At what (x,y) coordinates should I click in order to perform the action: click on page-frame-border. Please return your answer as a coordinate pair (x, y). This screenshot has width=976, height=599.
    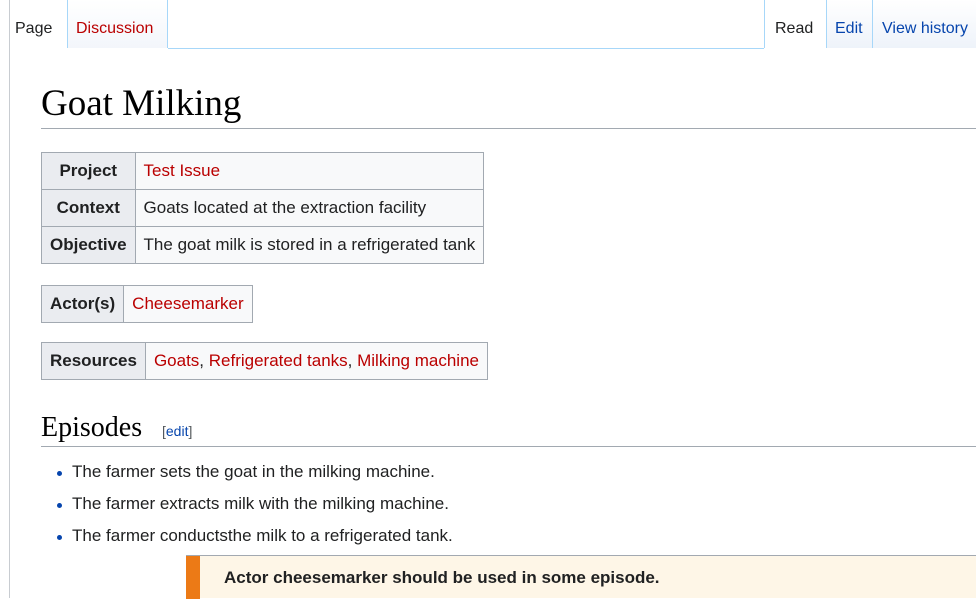
    Looking at the image, I should click on (9, 299).